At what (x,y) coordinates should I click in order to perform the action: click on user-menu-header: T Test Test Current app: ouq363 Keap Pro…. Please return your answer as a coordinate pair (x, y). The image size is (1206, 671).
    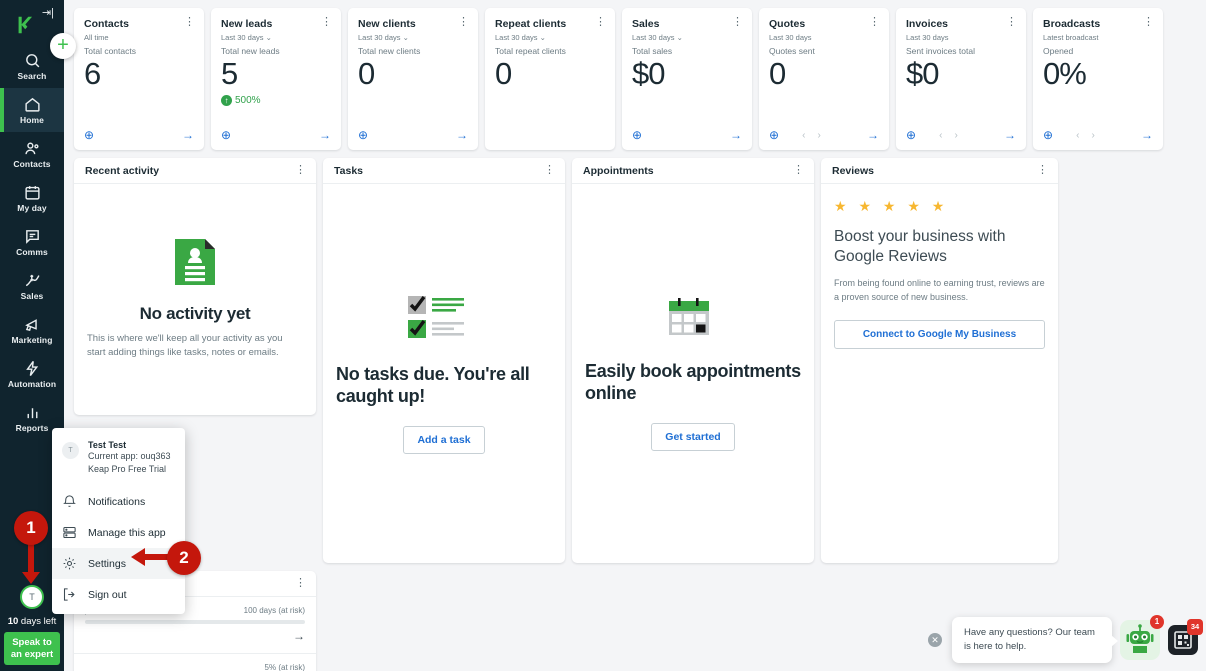
    Looking at the image, I should click on (118, 460).